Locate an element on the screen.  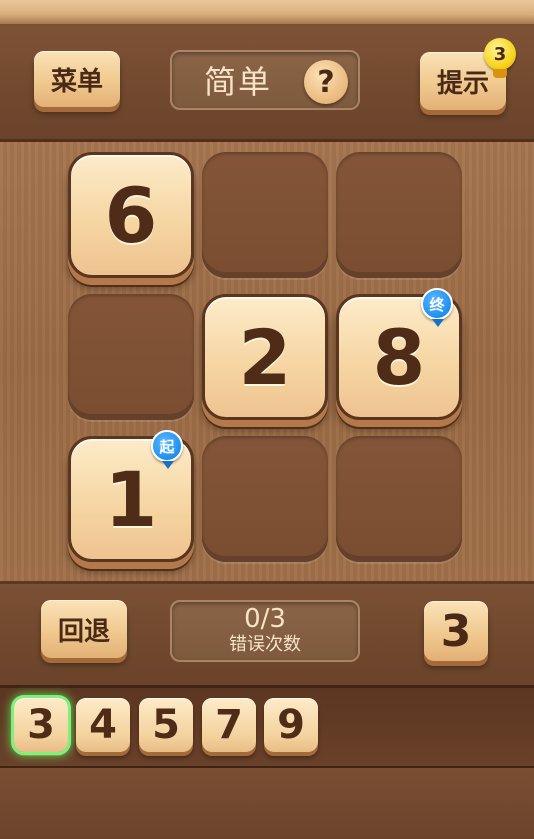
menu-button: 菜单 is located at coordinates (77, 79).